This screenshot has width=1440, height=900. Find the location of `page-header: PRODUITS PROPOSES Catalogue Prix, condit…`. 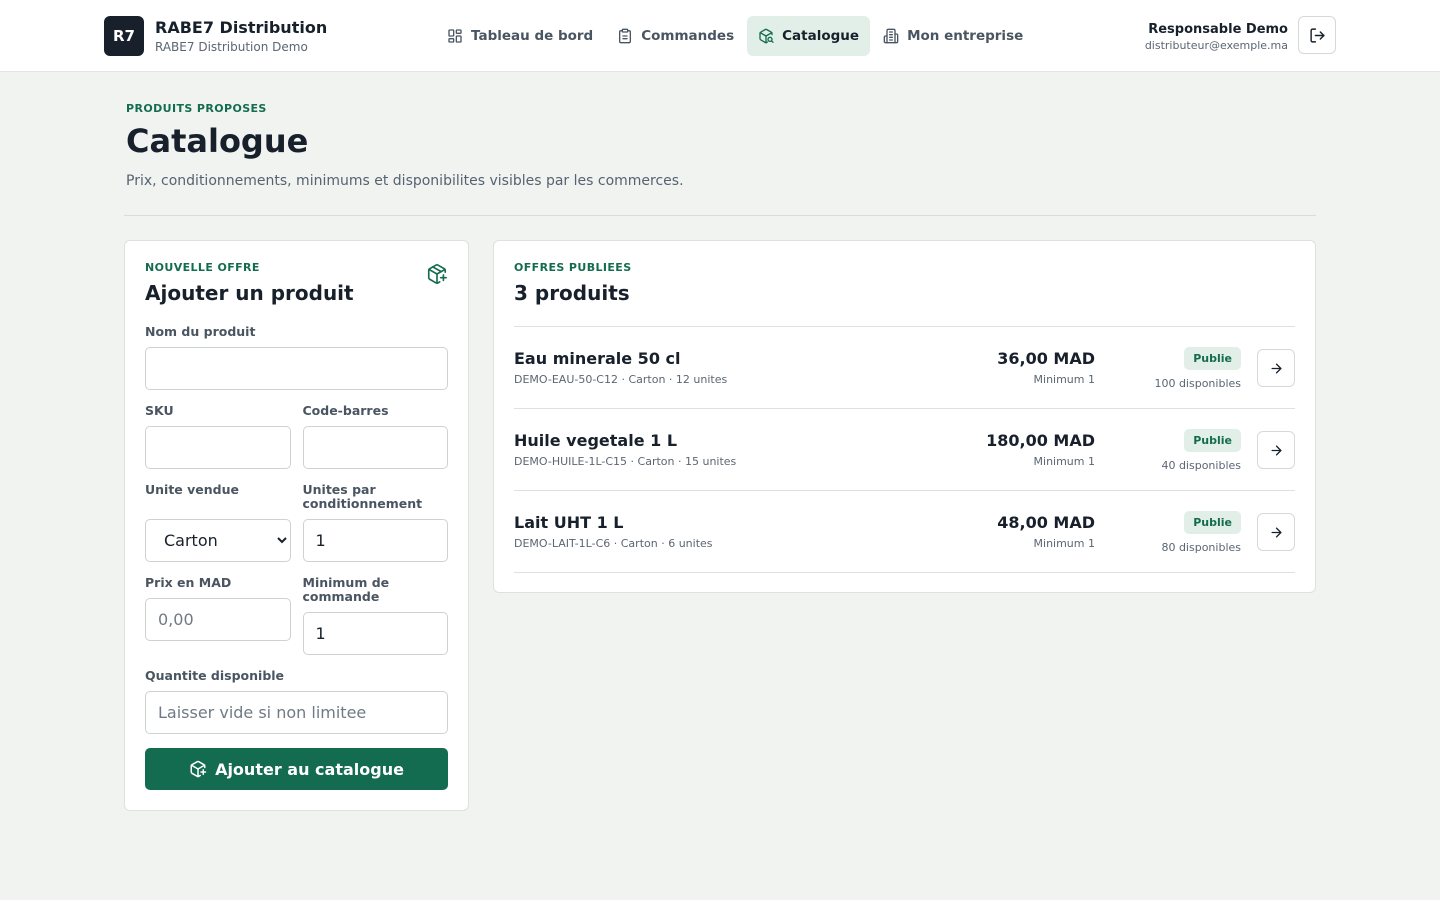

page-header: PRODUITS PROPOSES Catalogue Prix, condit… is located at coordinates (405, 145).